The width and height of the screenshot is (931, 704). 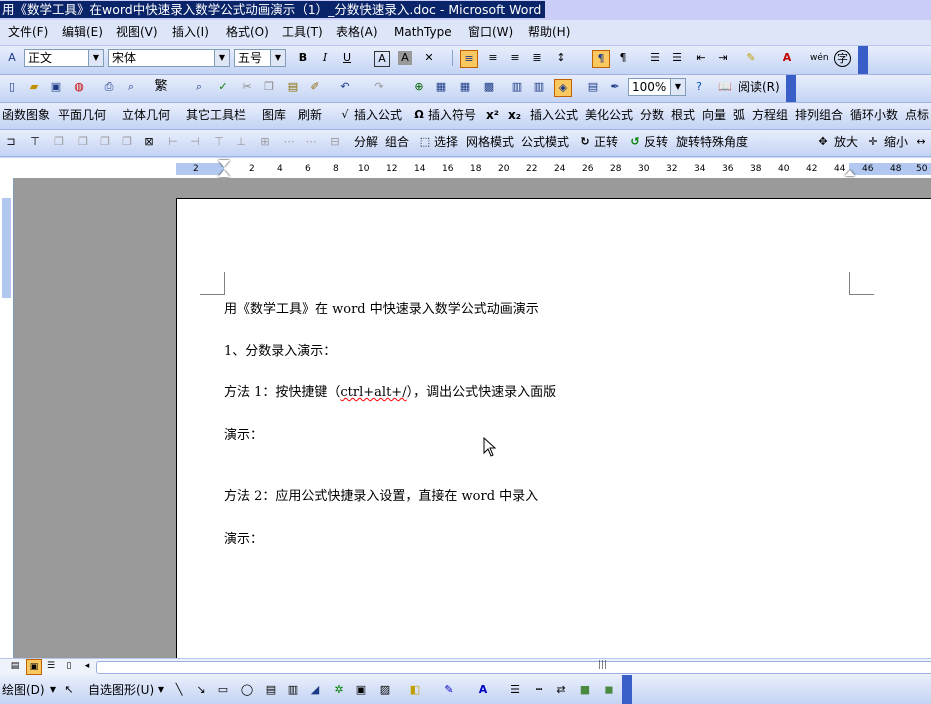 What do you see at coordinates (137, 32) in the screenshot?
I see `menu-view: 视图(V)` at bounding box center [137, 32].